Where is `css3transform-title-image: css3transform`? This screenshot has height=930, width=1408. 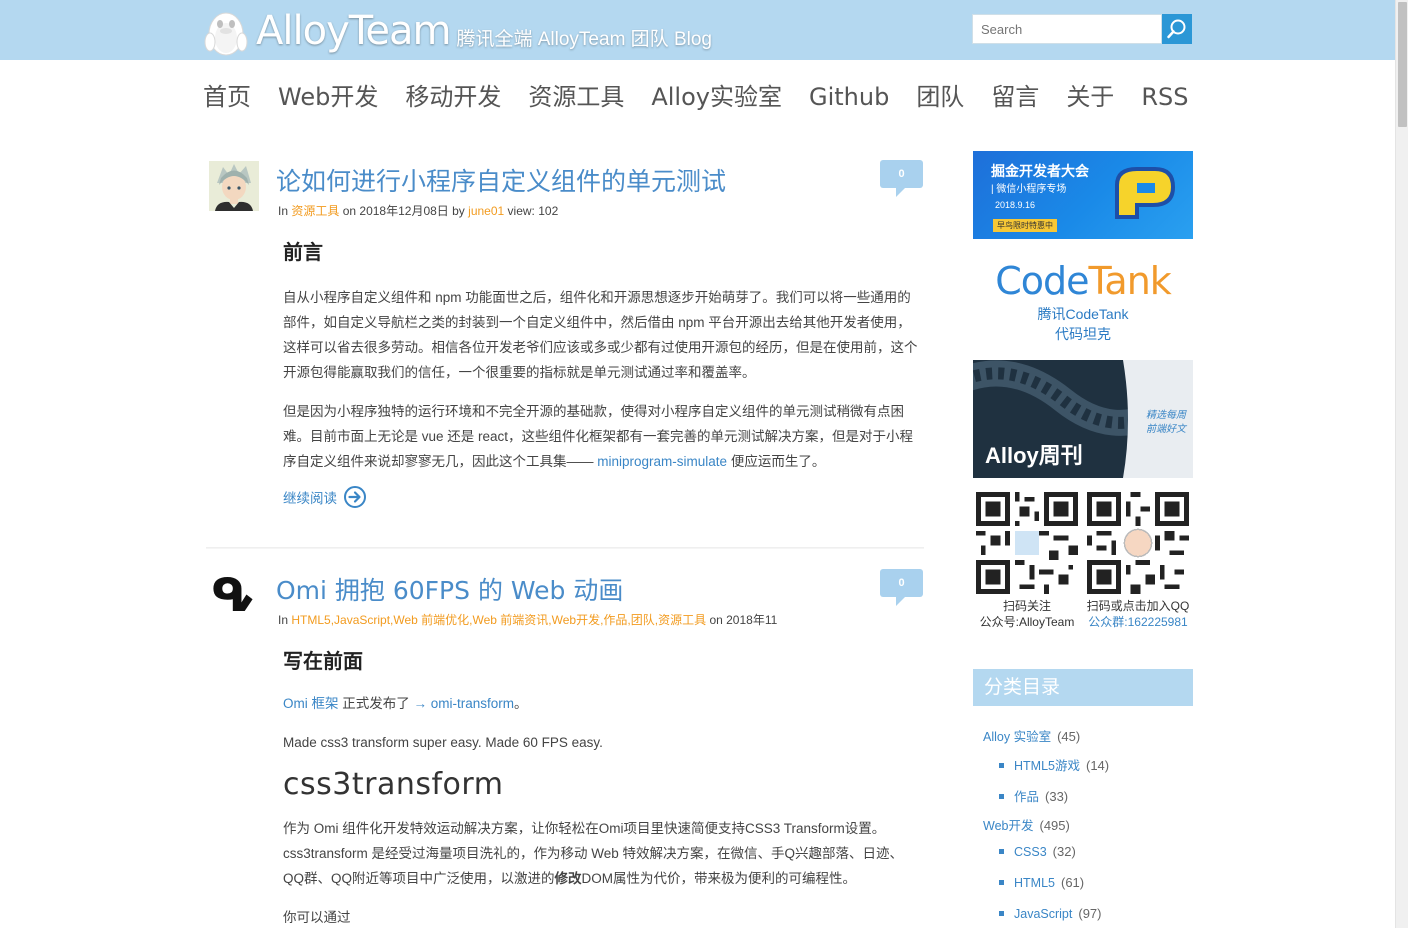 css3transform-title-image: css3transform is located at coordinates (393, 784).